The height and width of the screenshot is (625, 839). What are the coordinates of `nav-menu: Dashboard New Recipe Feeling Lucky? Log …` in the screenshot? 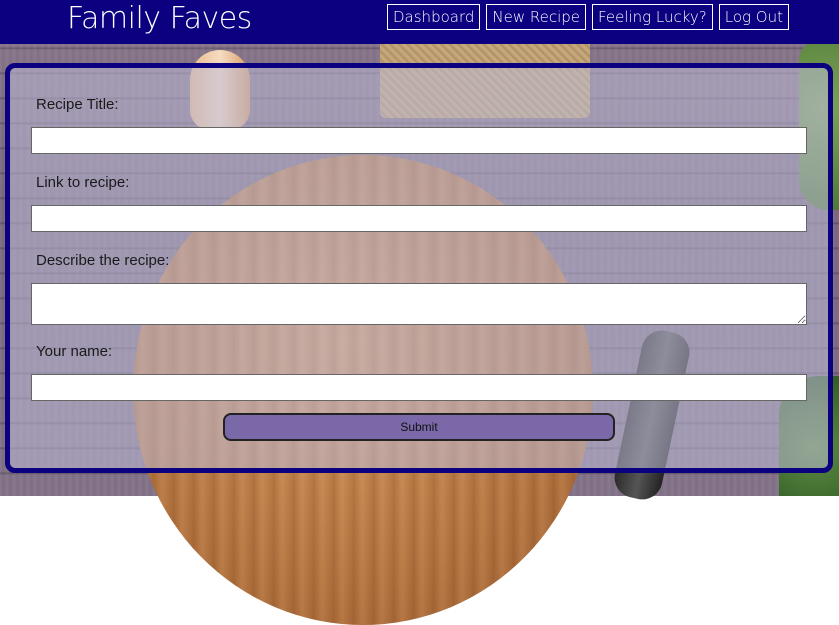 It's located at (588, 17).